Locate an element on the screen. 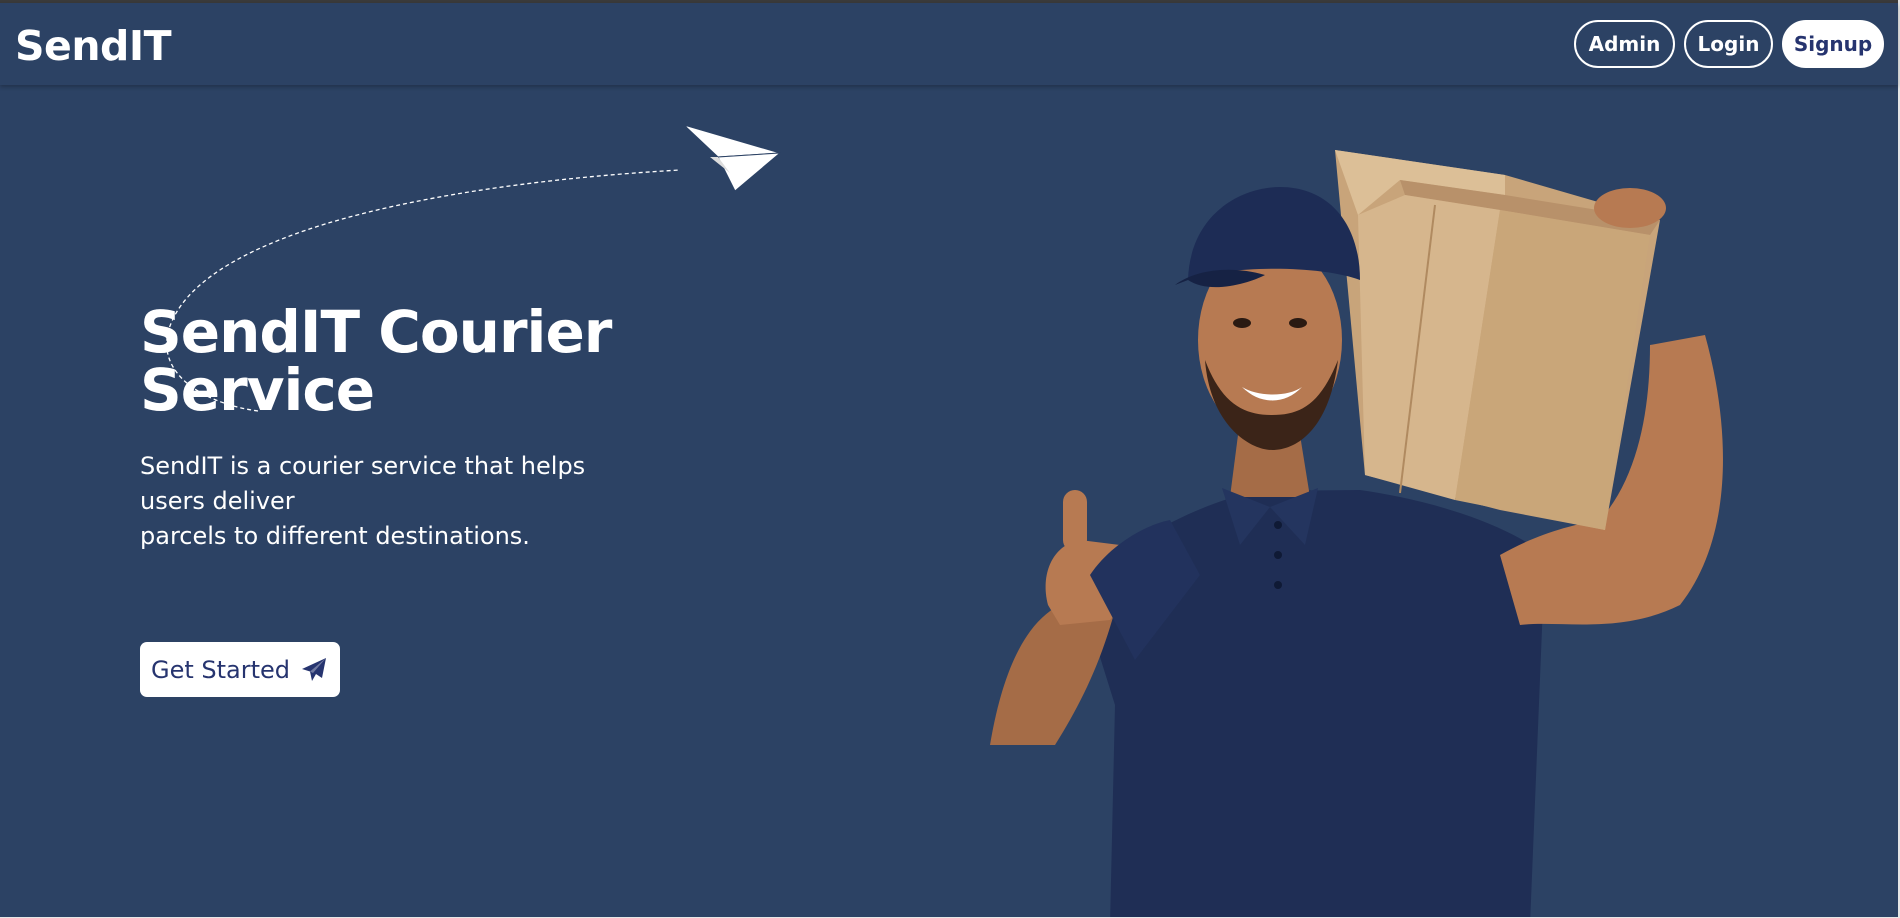 This screenshot has width=1900, height=918. navbar: SendIT Admin Login Signup is located at coordinates (949, 44).